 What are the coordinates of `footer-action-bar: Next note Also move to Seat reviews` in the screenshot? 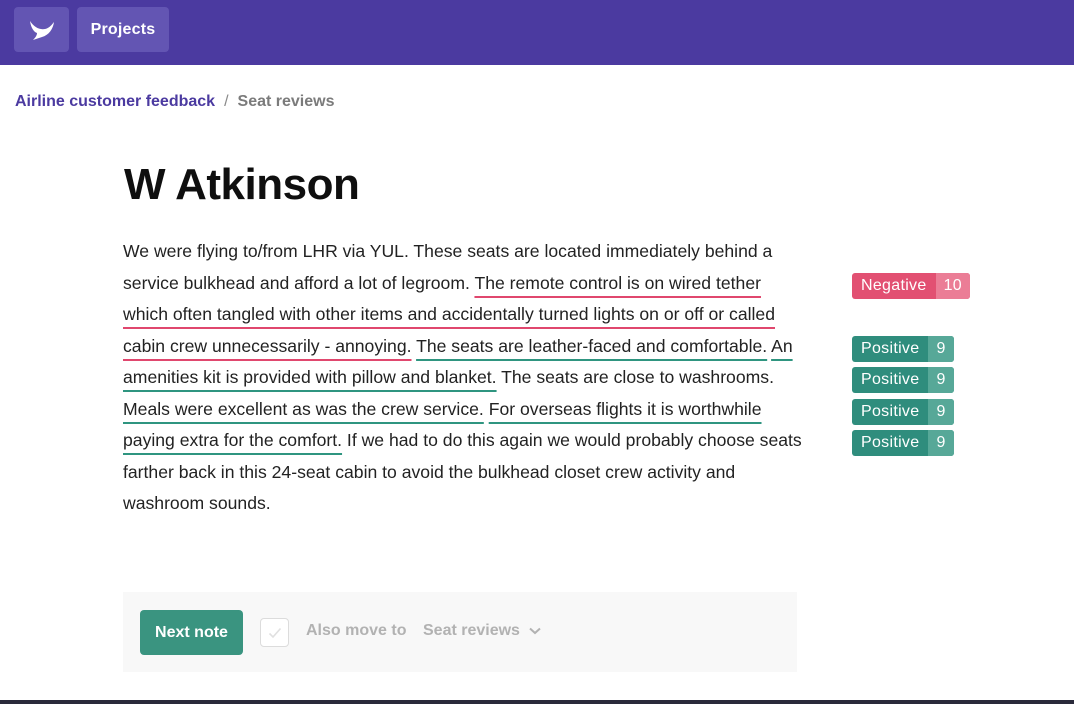 It's located at (460, 632).